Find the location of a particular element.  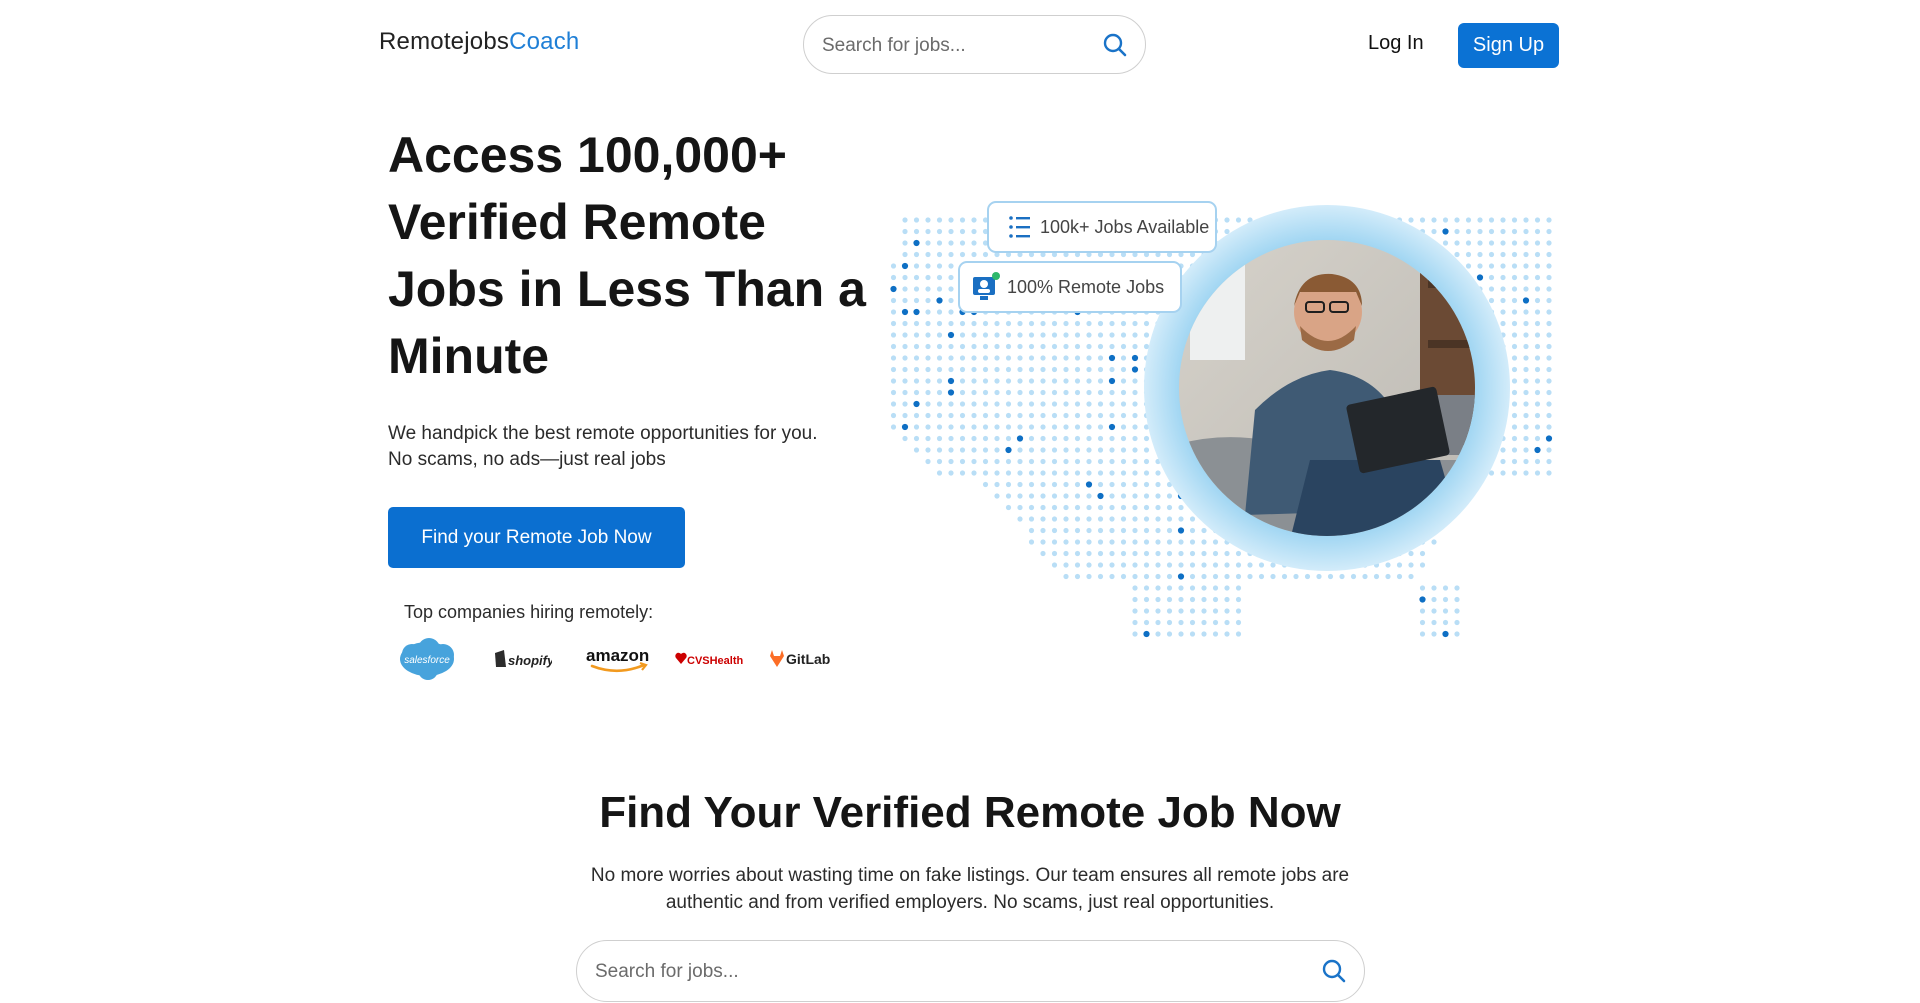

cvs-health-logo: CVSHealth is located at coordinates (712, 659).